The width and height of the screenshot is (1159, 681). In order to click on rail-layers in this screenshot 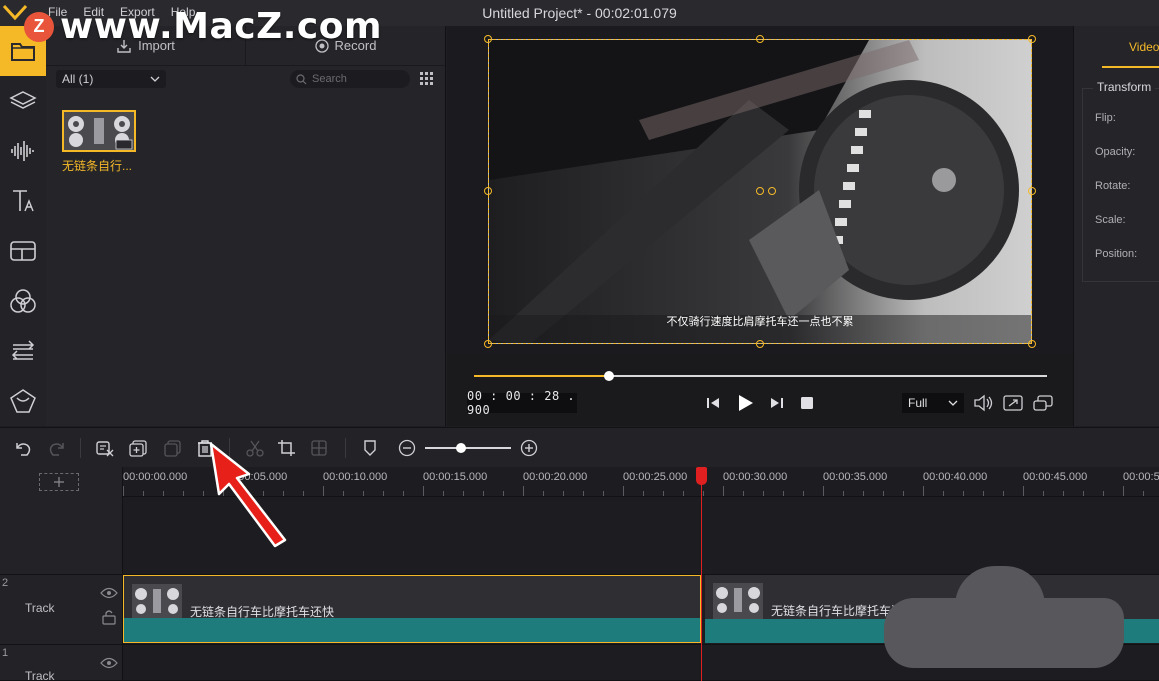, I will do `click(23, 101)`.